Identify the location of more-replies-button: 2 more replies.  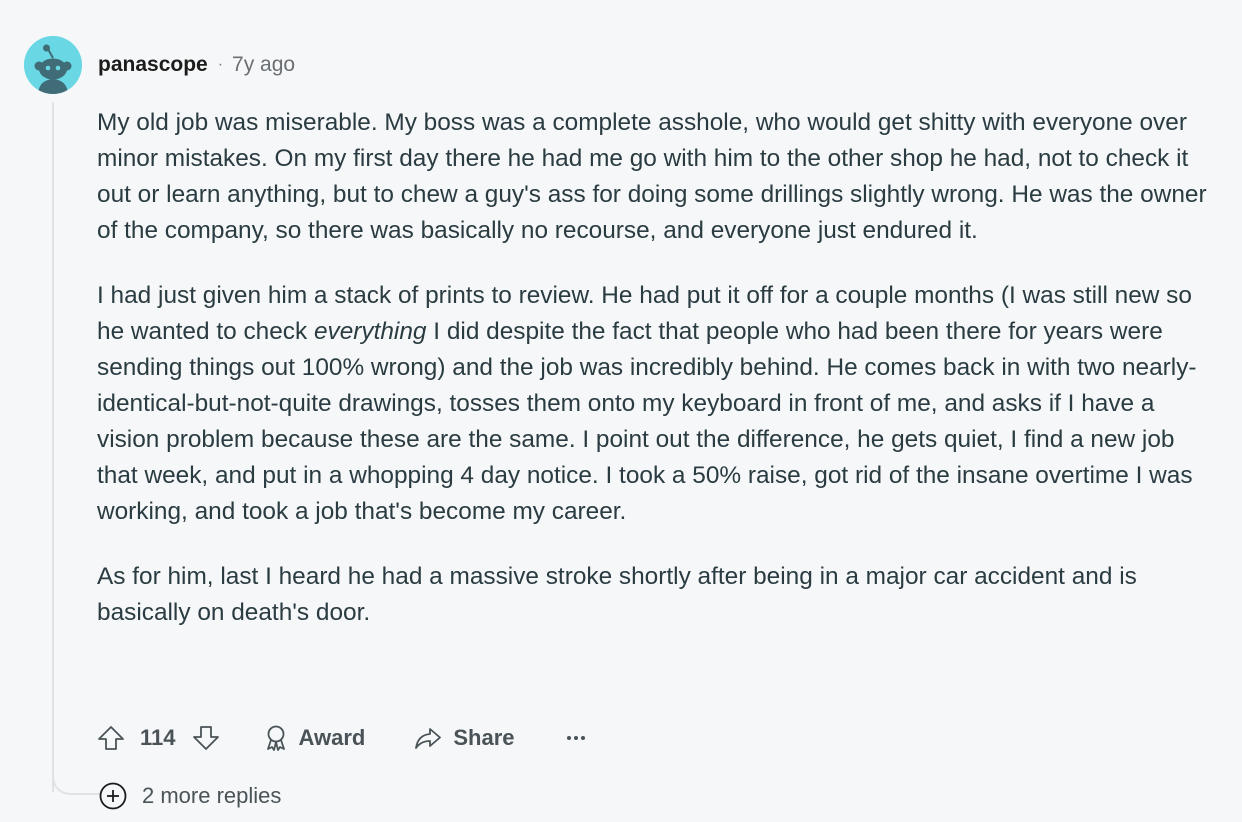
(189, 796).